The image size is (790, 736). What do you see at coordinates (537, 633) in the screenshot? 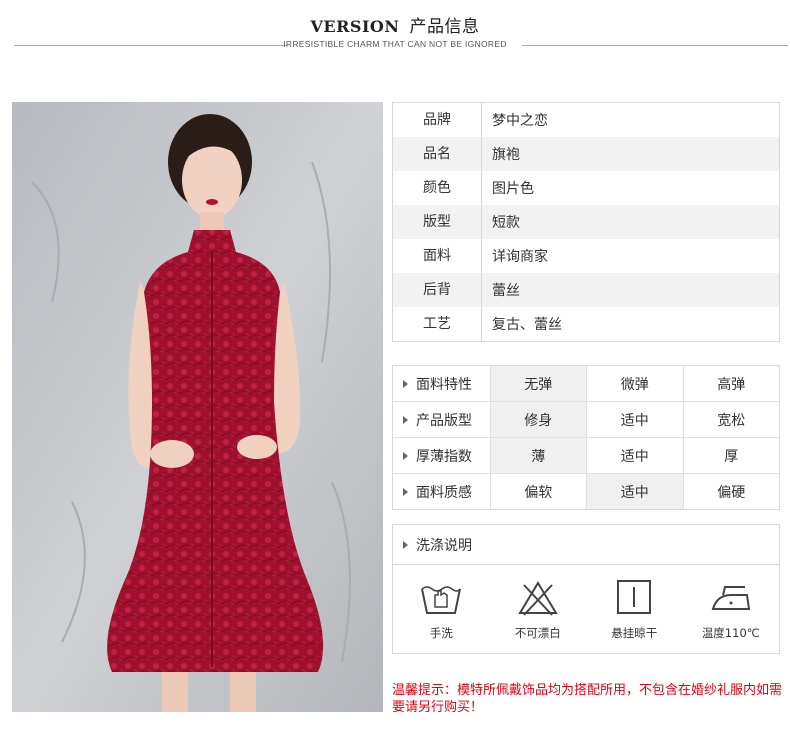
I see `wash-label: 不可漂白` at bounding box center [537, 633].